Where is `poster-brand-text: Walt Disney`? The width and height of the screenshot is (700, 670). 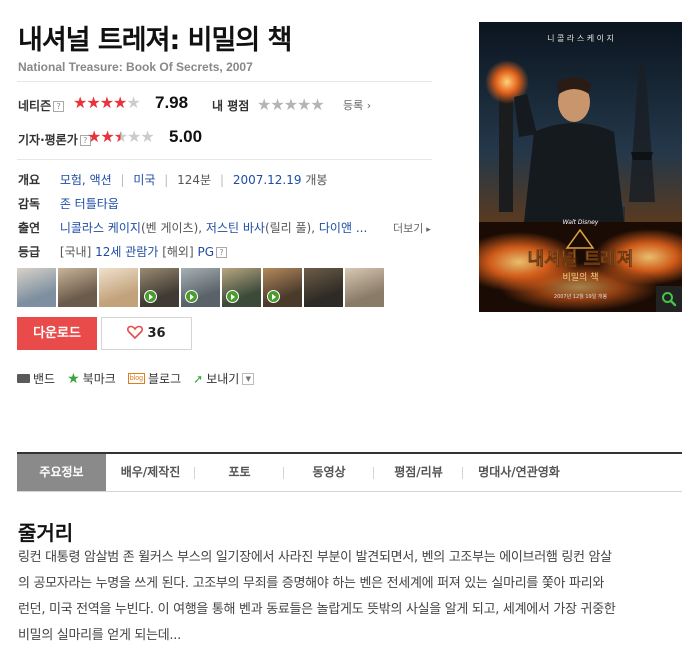
poster-brand-text: Walt Disney is located at coordinates (581, 222).